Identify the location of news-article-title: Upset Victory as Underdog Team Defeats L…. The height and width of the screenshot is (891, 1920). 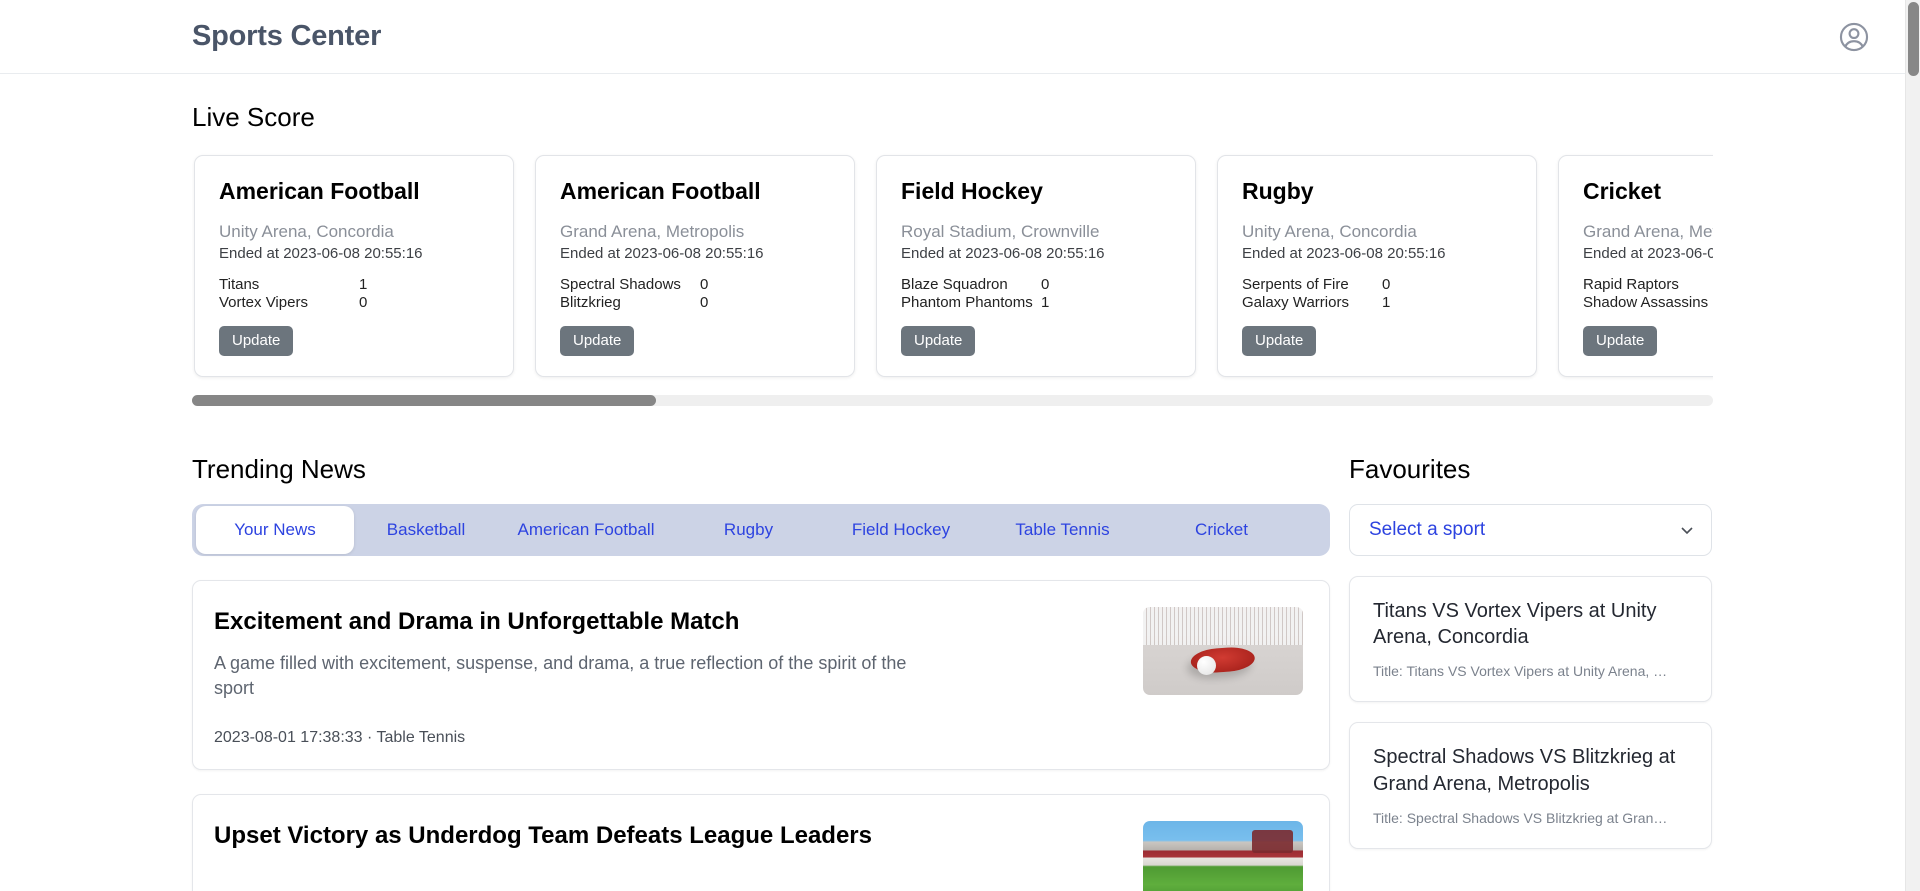
(543, 835).